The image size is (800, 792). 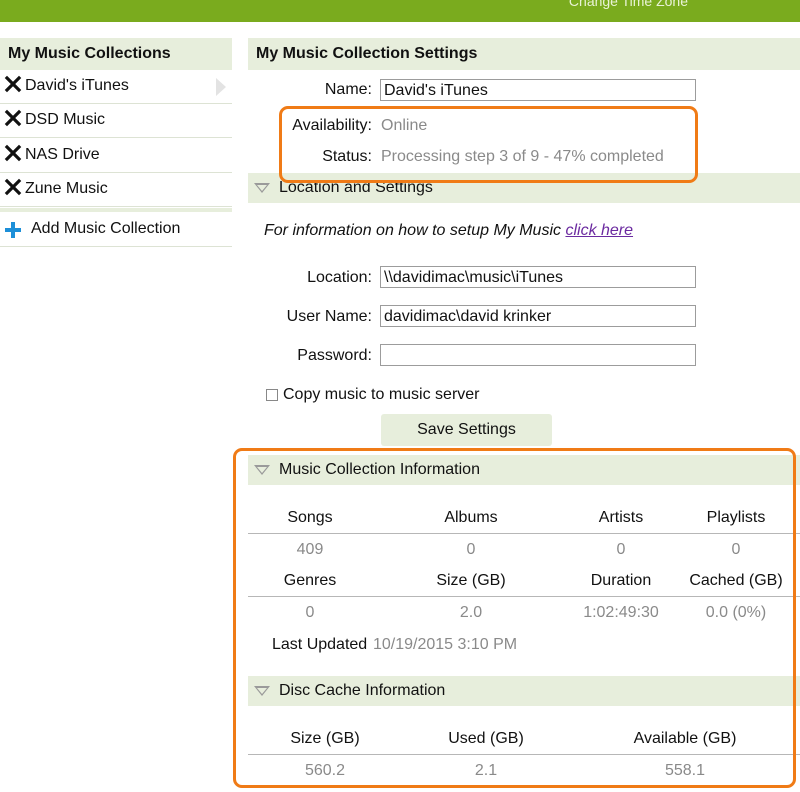 I want to click on status-highlight-box, so click(x=488, y=144).